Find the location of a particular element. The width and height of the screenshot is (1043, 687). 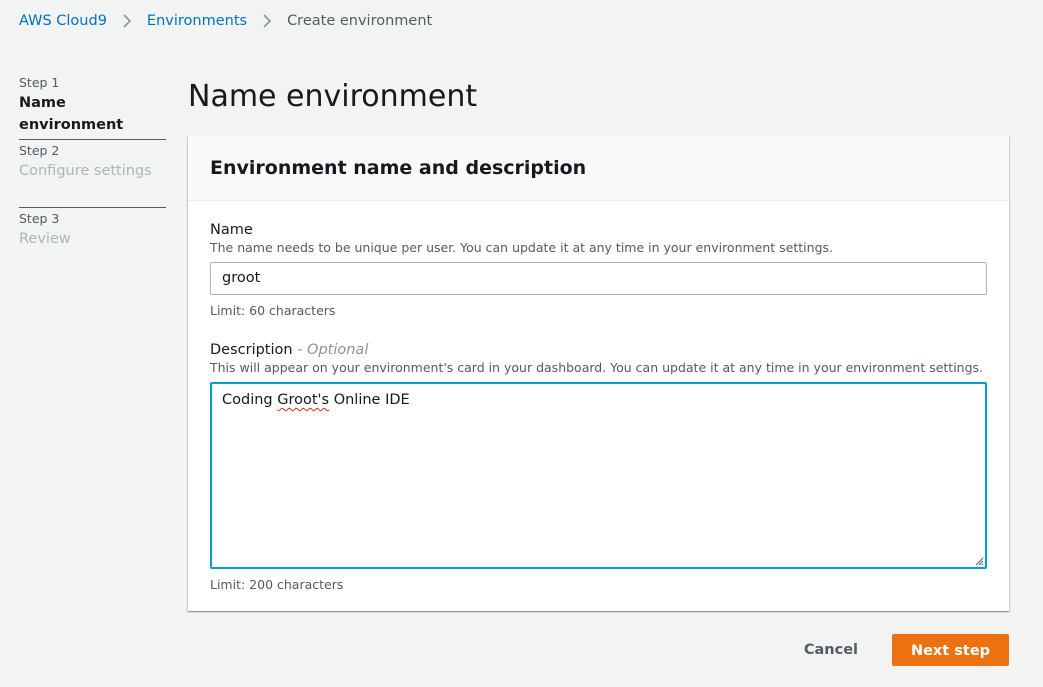

textarea-text-end: Online IDE is located at coordinates (369, 400).